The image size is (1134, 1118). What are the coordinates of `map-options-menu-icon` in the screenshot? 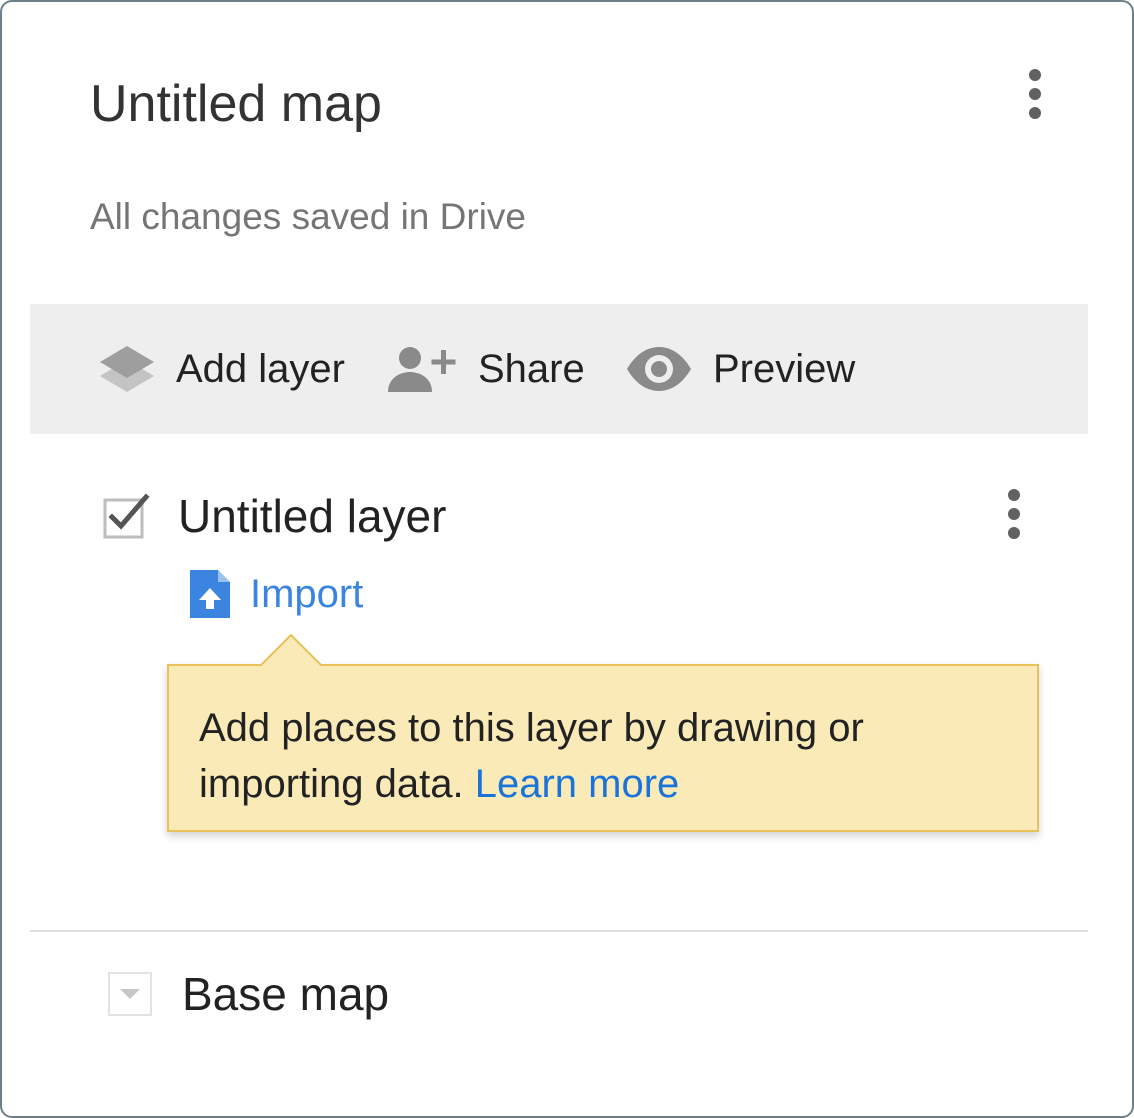 It's located at (1035, 94).